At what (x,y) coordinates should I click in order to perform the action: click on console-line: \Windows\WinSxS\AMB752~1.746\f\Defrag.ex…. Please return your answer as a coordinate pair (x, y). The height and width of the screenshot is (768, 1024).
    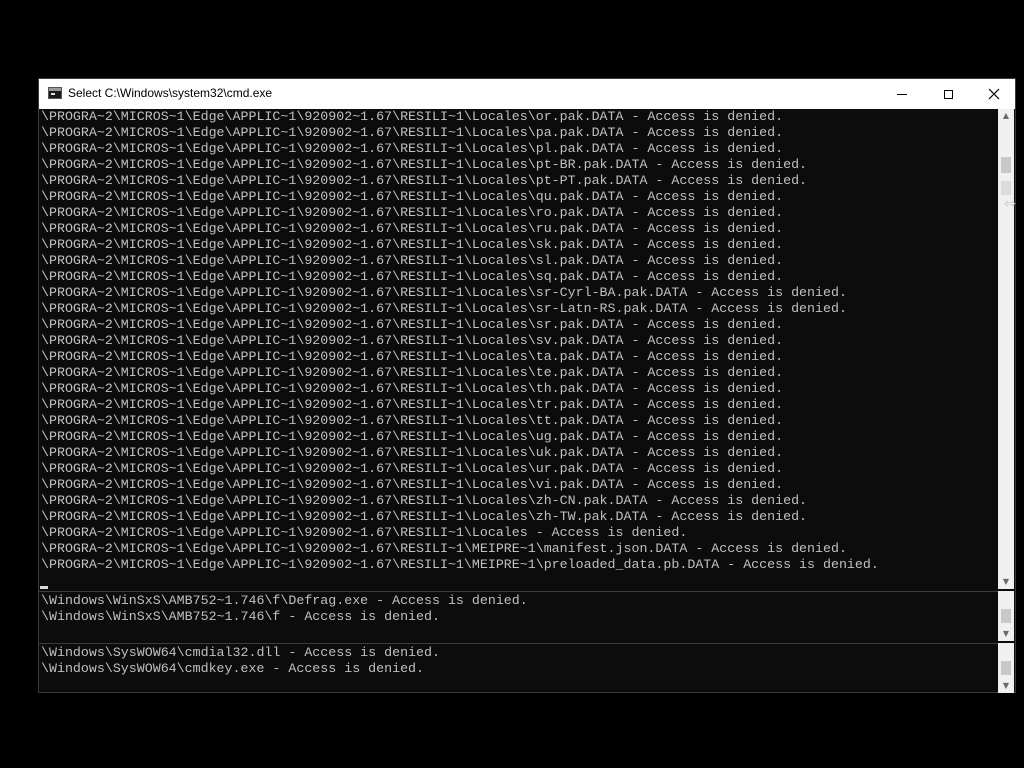
    Looking at the image, I should click on (284, 600).